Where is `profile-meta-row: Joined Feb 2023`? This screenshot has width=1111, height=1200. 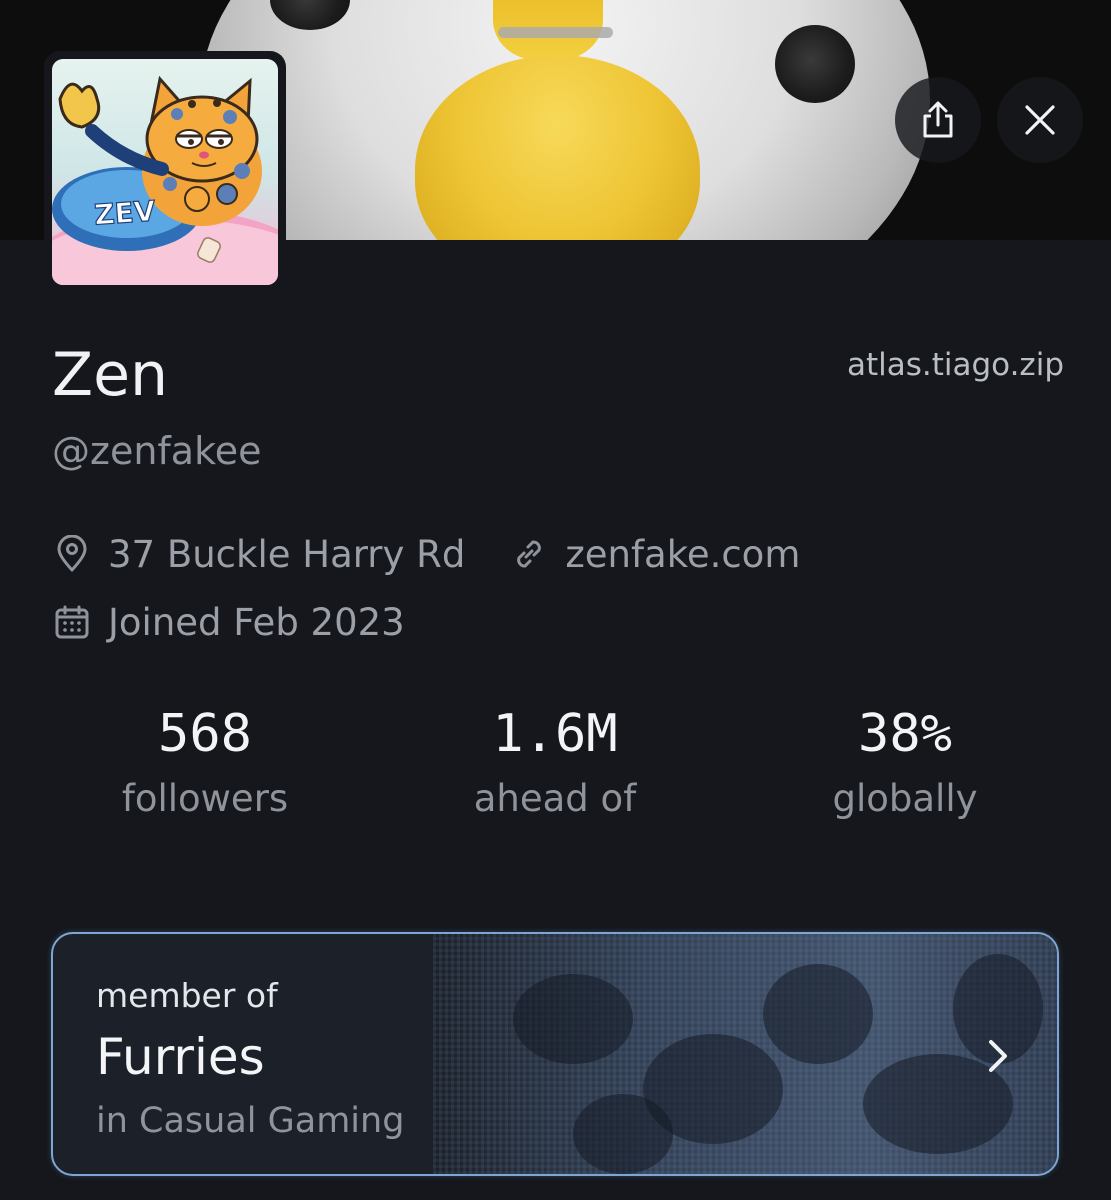
profile-meta-row: Joined Feb 2023 is located at coordinates (228, 622).